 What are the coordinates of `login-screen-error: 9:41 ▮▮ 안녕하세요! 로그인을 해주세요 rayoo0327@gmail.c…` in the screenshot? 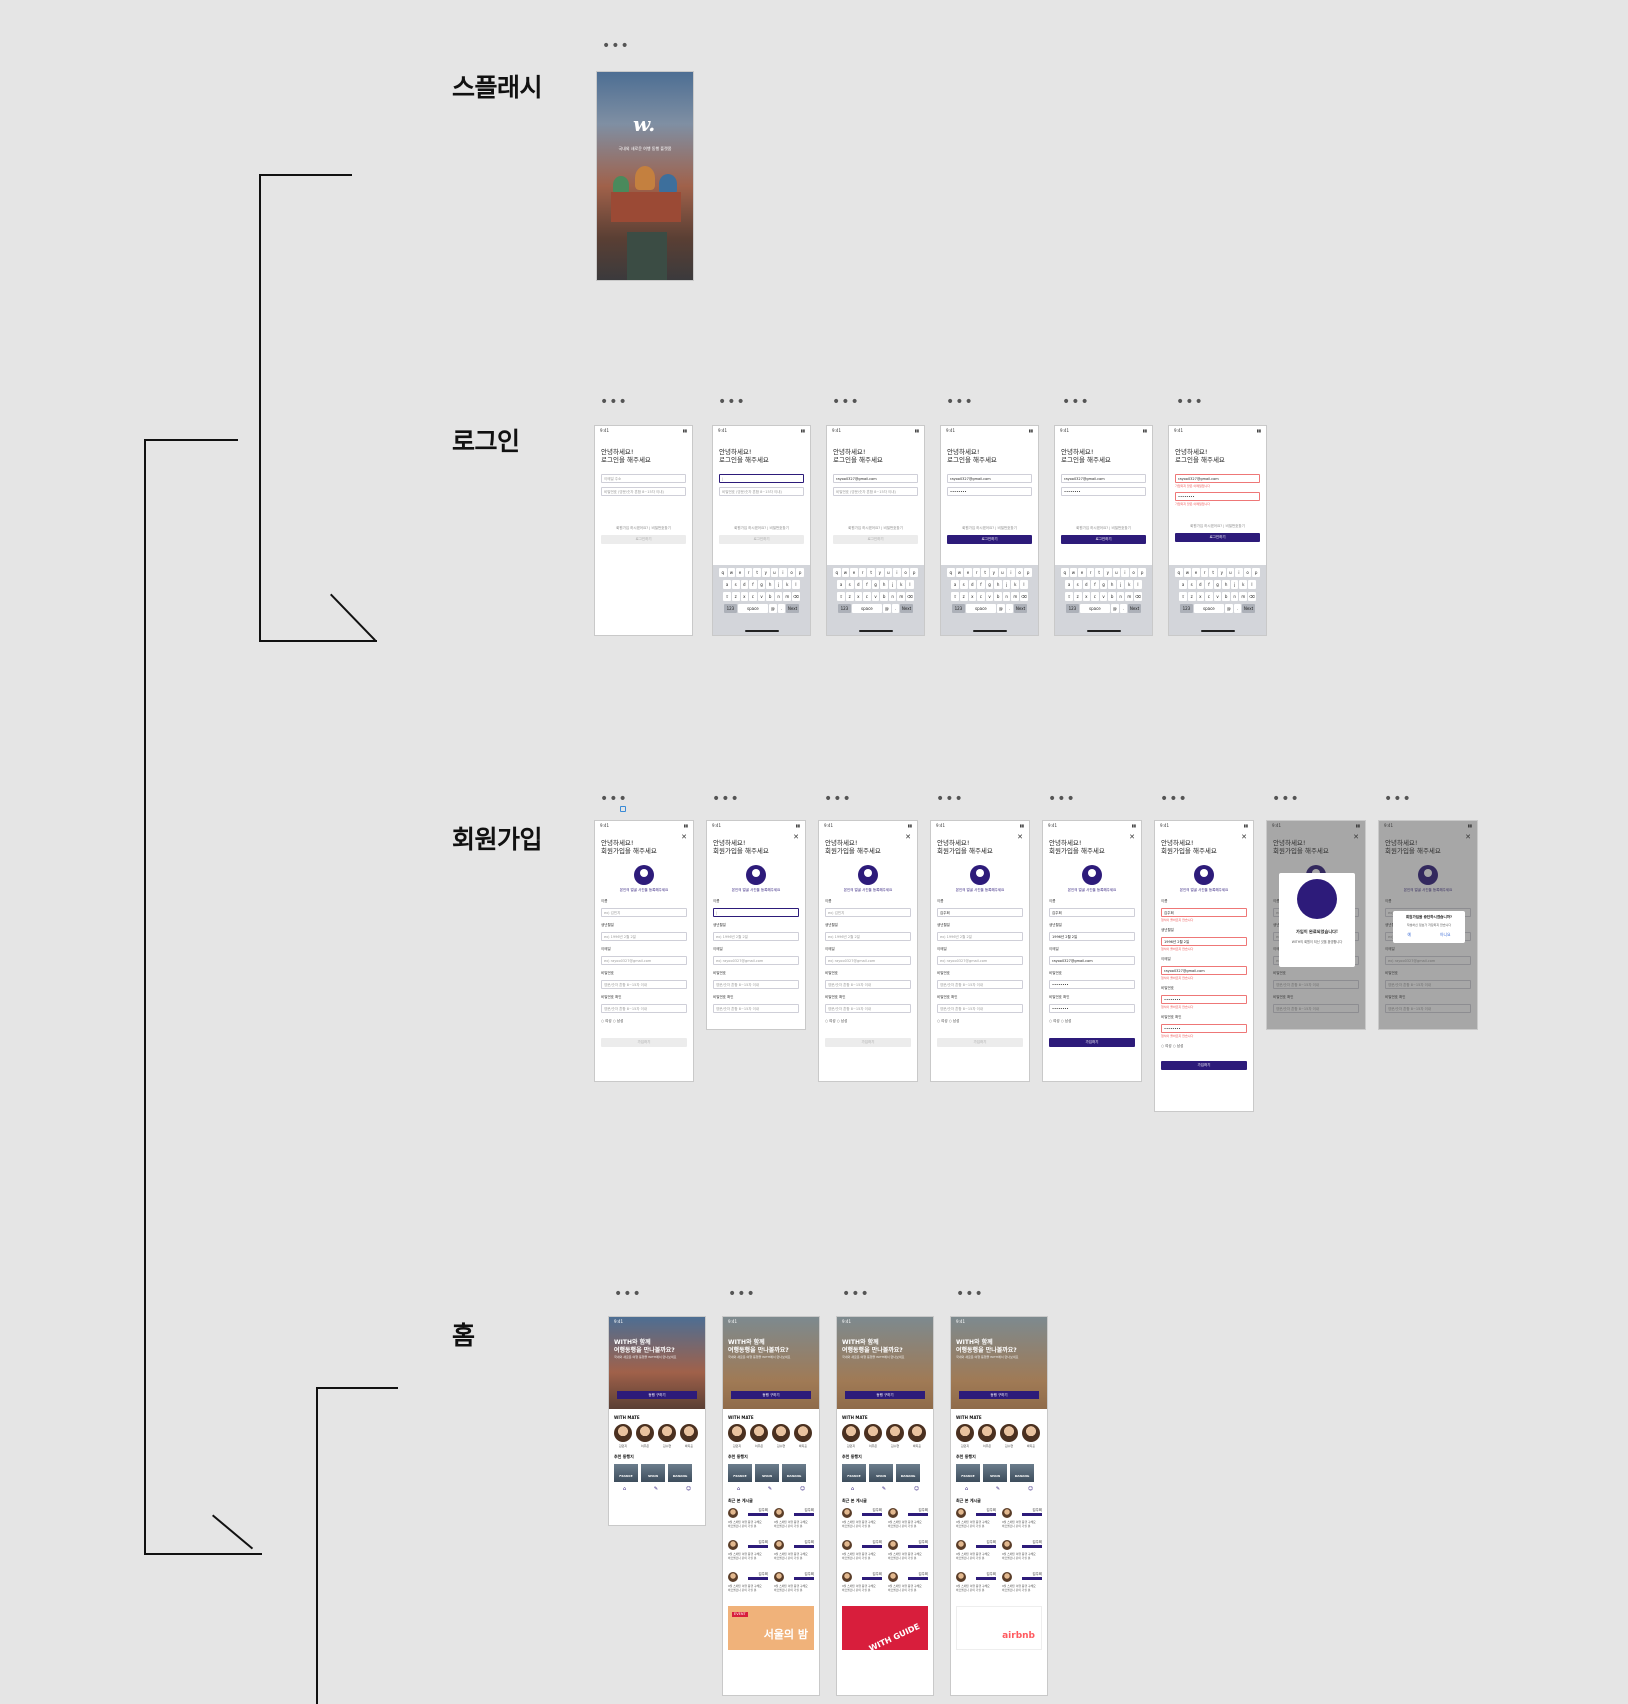 It's located at (1217, 530).